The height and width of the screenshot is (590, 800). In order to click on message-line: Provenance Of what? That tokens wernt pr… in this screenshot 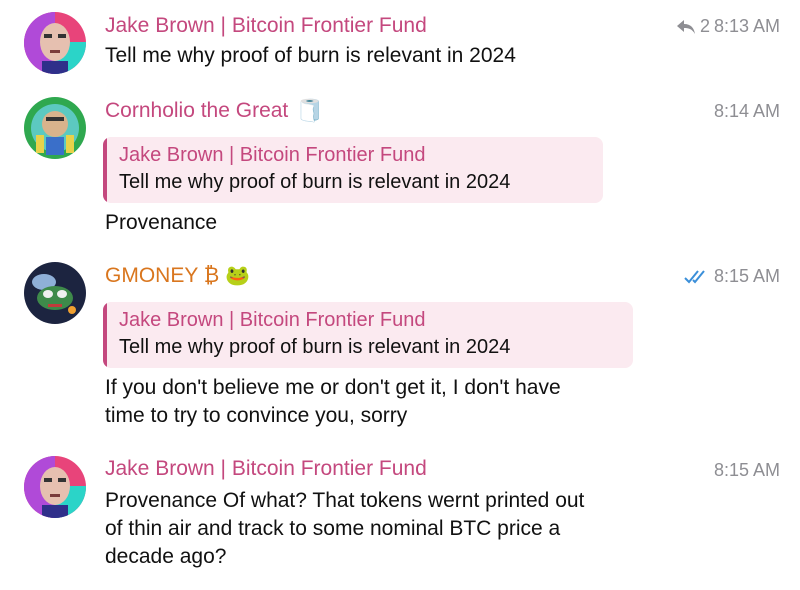, I will do `click(345, 500)`.